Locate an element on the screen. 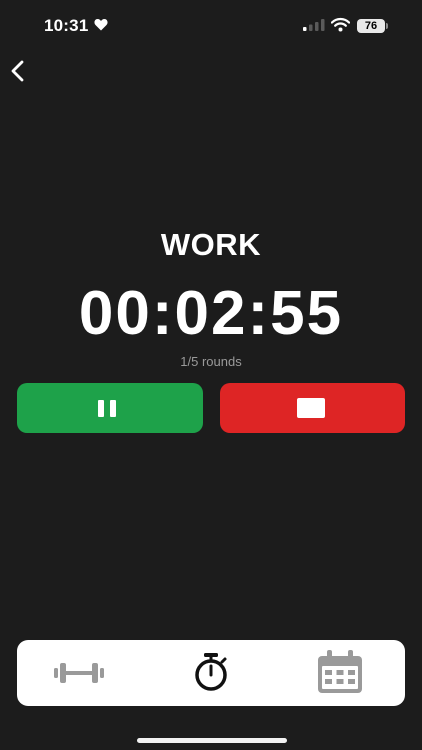 Image resolution: width=422 pixels, height=750 pixels. back-chevron-icon is located at coordinates (18, 71).